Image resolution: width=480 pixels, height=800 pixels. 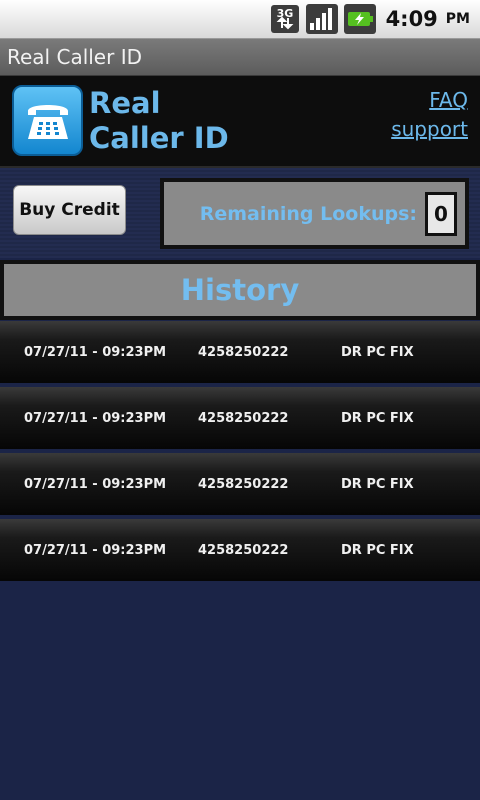 I want to click on clock-ampm: PM, so click(x=457, y=19).